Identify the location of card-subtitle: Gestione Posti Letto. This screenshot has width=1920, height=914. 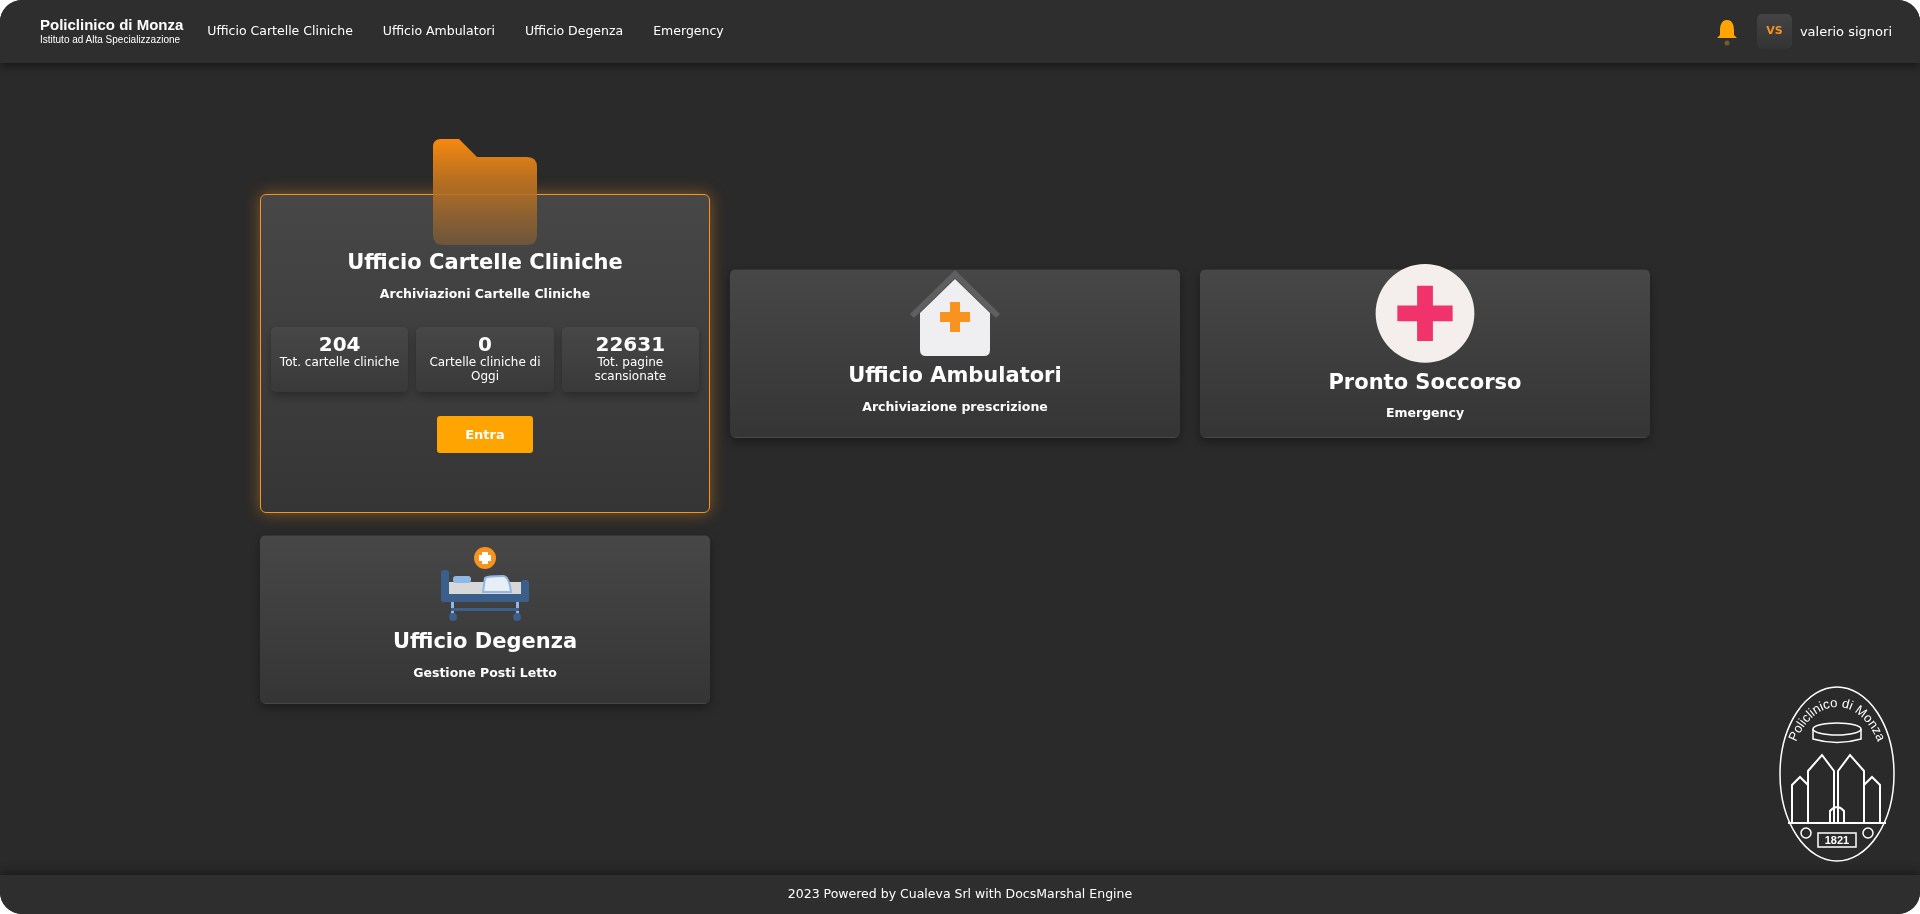
(485, 672).